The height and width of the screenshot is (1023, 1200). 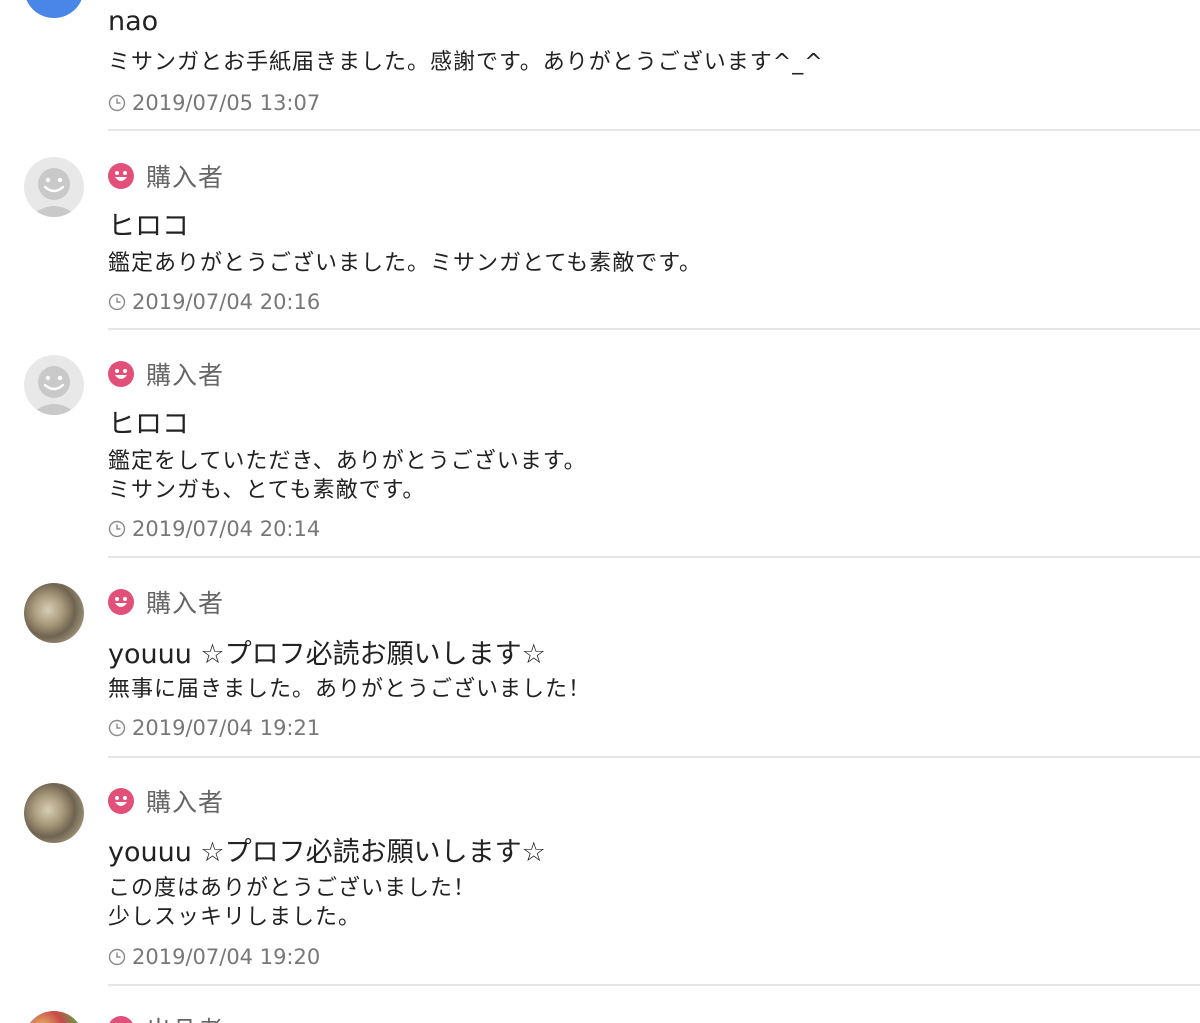 I want to click on comment-message: 無事に届きました。ありがとうございました！, so click(x=349, y=689).